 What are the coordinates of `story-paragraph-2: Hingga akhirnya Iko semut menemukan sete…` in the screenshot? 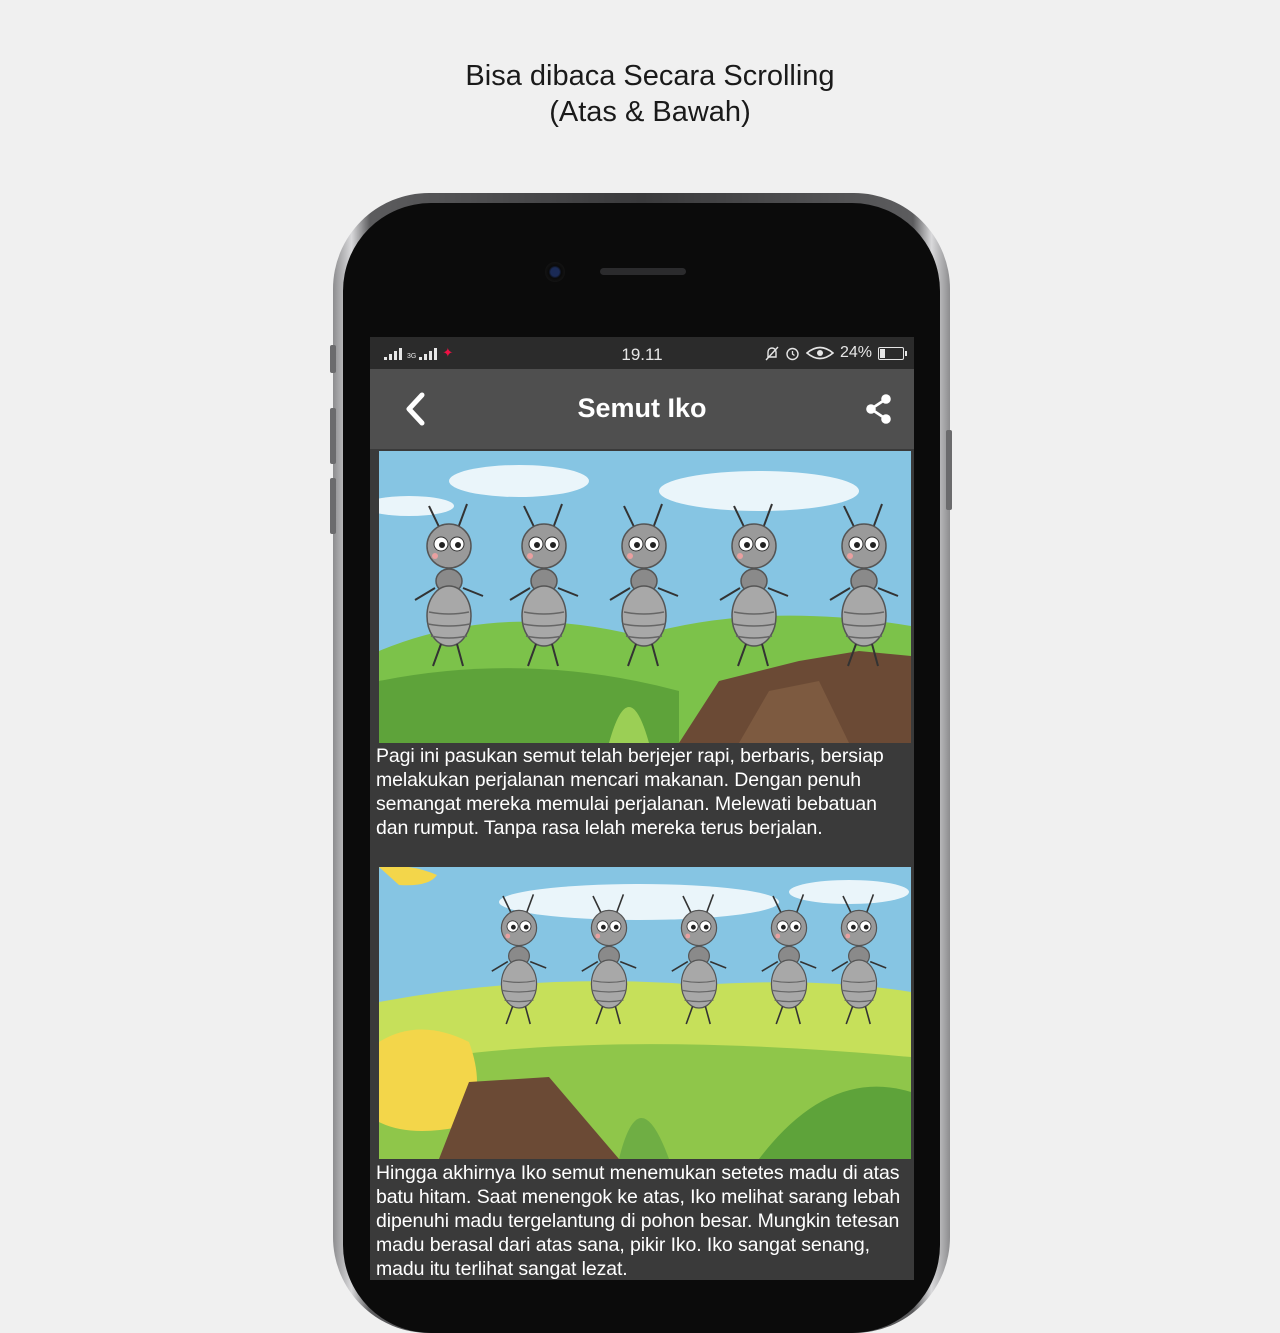 It's located at (638, 1221).